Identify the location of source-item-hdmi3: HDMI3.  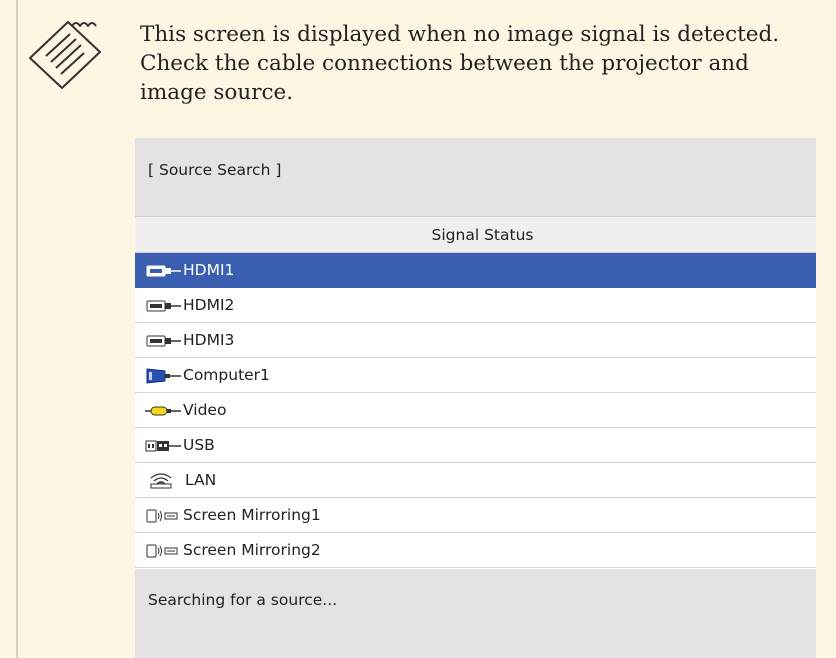
(475, 340).